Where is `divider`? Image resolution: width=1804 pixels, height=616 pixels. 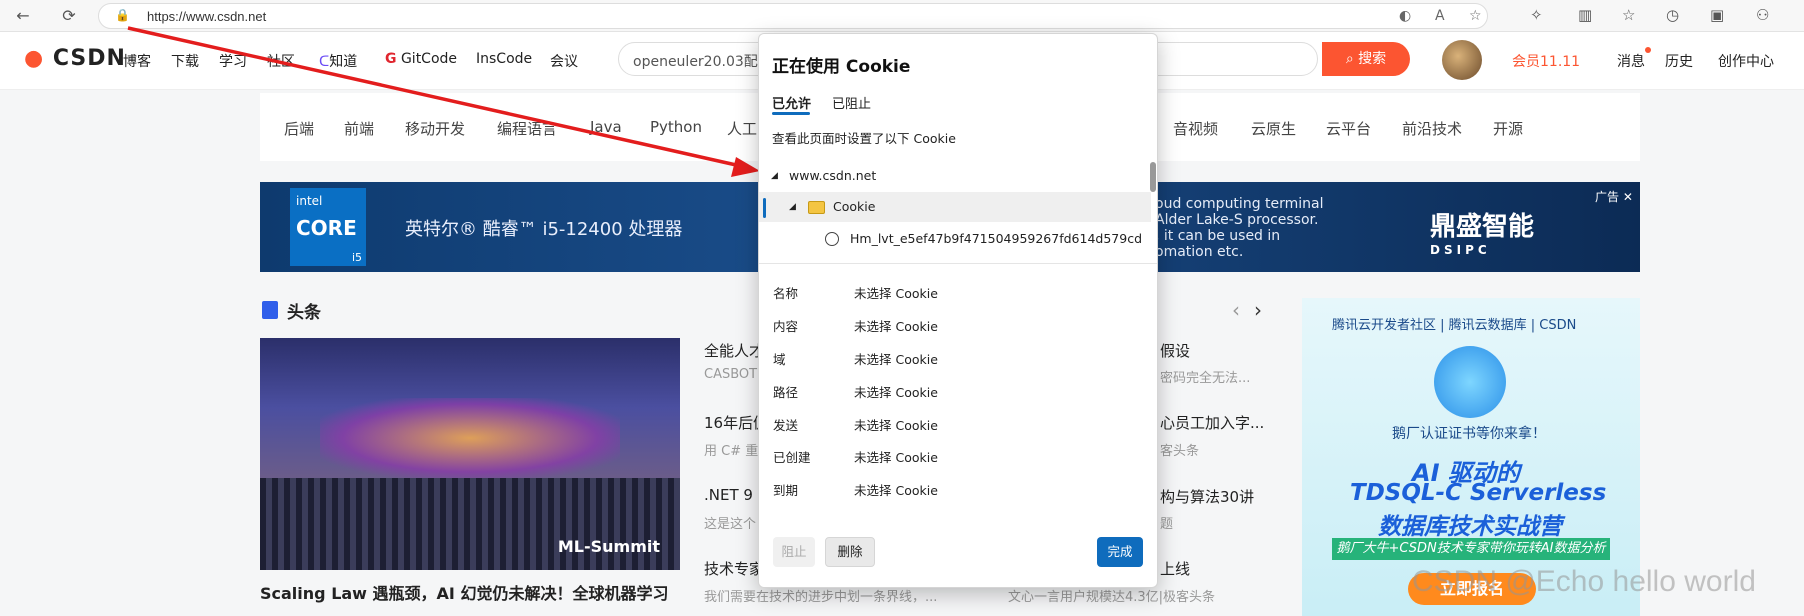 divider is located at coordinates (958, 263).